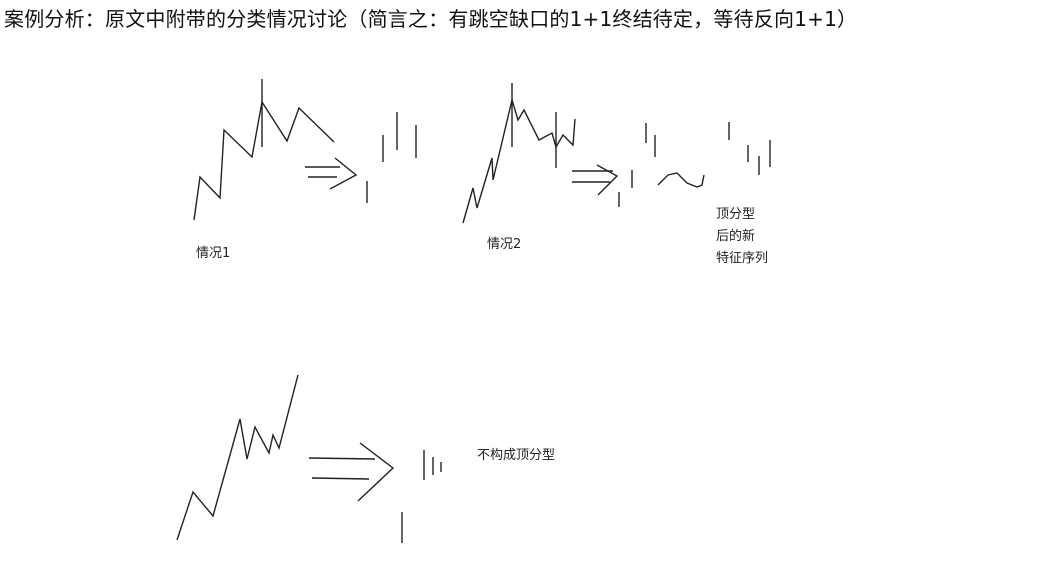 The image size is (1041, 561). Describe the element at coordinates (519, 160) in the screenshot. I see `case2-price-stroke` at that location.